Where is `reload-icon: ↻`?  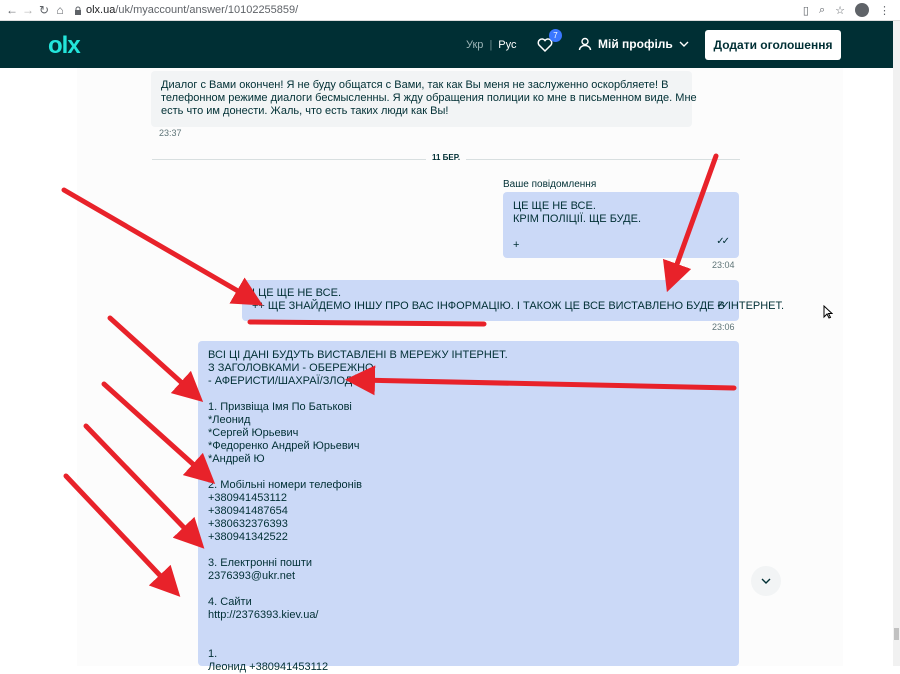
reload-icon: ↻ is located at coordinates (44, 10).